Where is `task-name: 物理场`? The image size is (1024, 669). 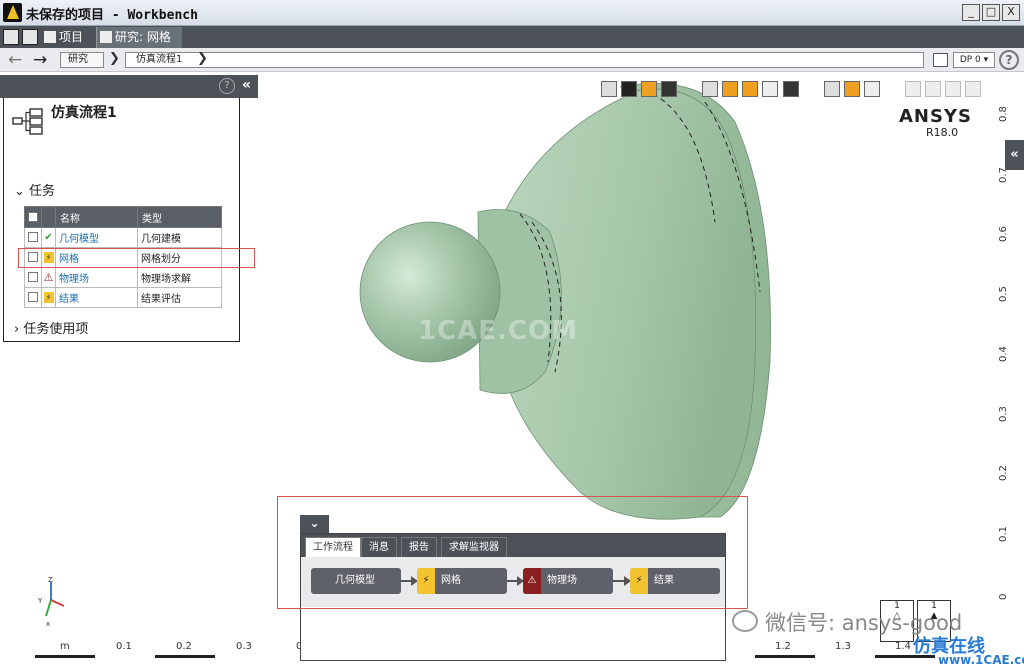 task-name: 物理场 is located at coordinates (96, 277).